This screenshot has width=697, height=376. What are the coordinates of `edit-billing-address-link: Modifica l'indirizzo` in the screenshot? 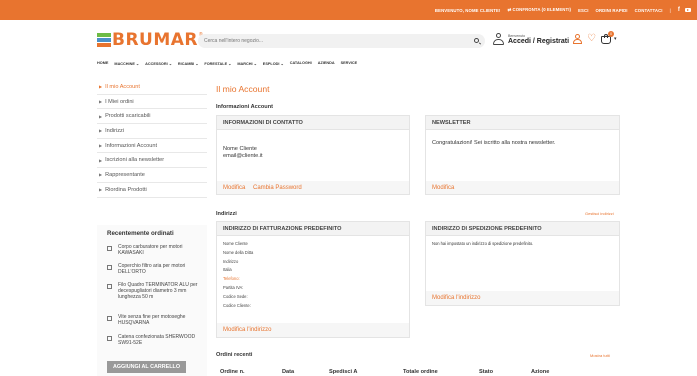 It's located at (247, 330).